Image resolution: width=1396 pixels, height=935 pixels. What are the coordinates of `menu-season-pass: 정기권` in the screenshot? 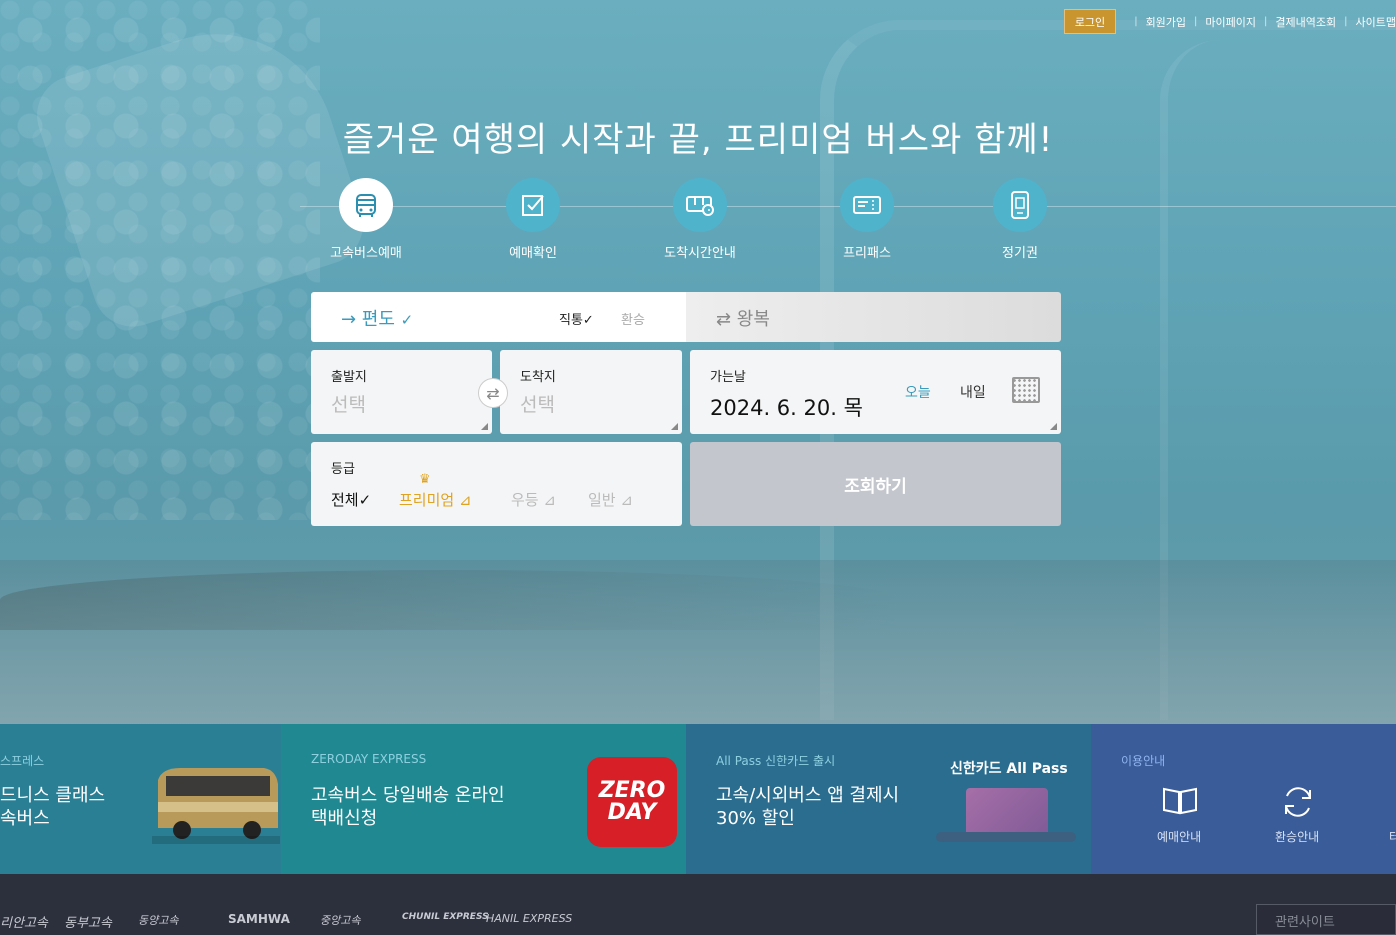 It's located at (1020, 219).